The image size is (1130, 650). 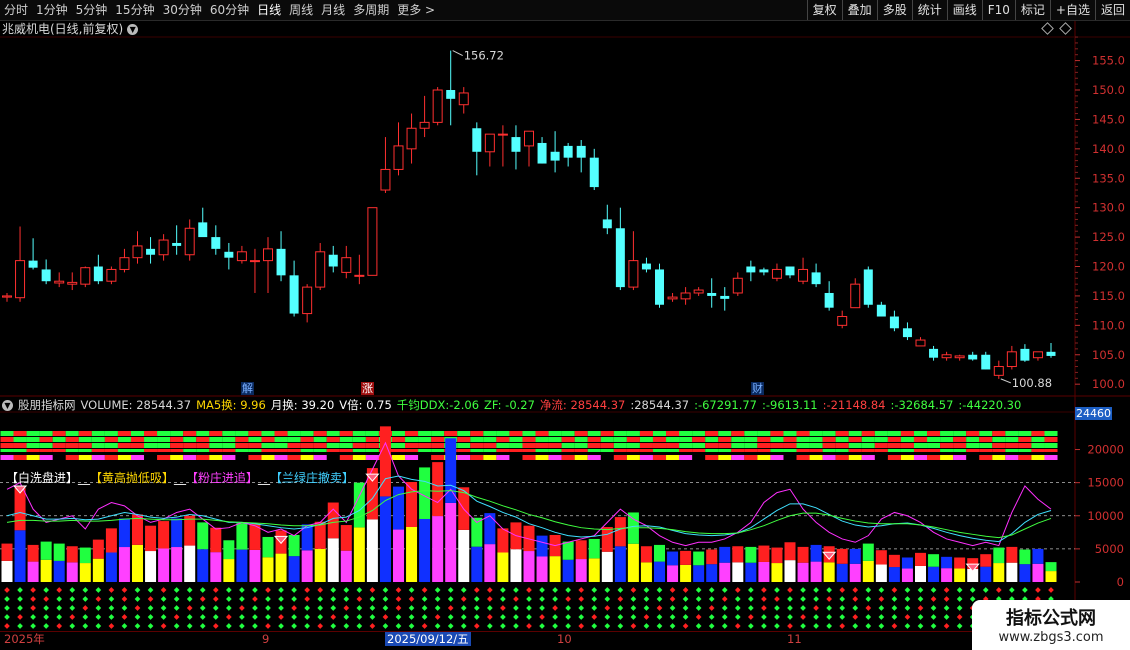 I want to click on volume-axis-current: 24460, so click(x=1093, y=413).